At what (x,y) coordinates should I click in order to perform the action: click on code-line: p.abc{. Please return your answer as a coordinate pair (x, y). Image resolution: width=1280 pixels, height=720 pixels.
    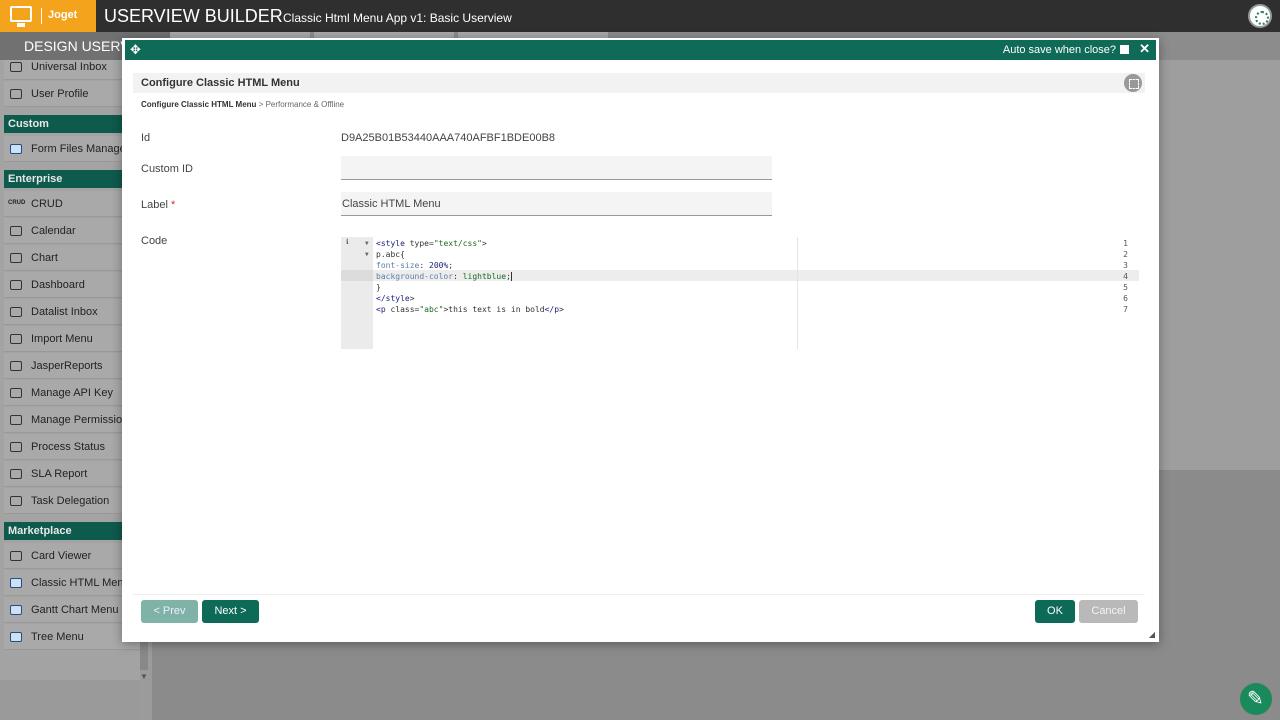
    Looking at the image, I should click on (390, 254).